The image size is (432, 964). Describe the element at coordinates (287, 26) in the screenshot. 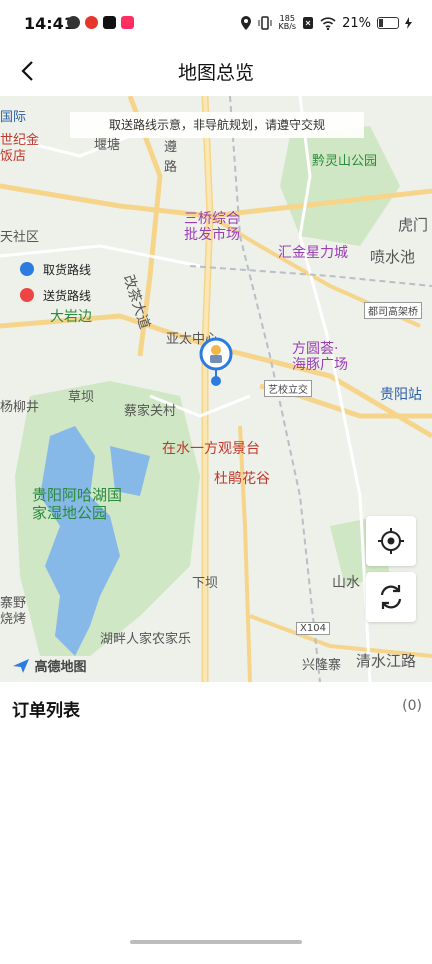

I see `net-speed-unit: KB/s` at that location.